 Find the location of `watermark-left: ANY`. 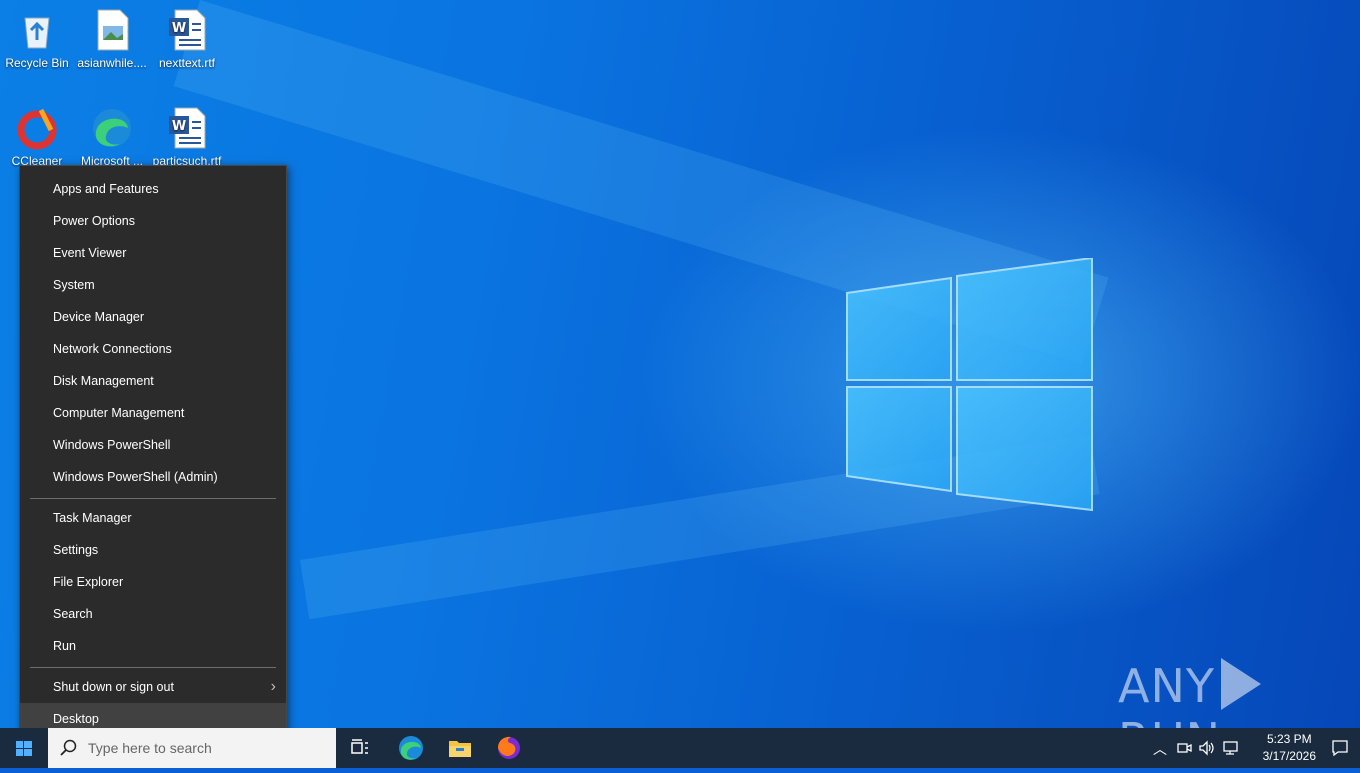

watermark-left: ANY is located at coordinates (1166, 686).